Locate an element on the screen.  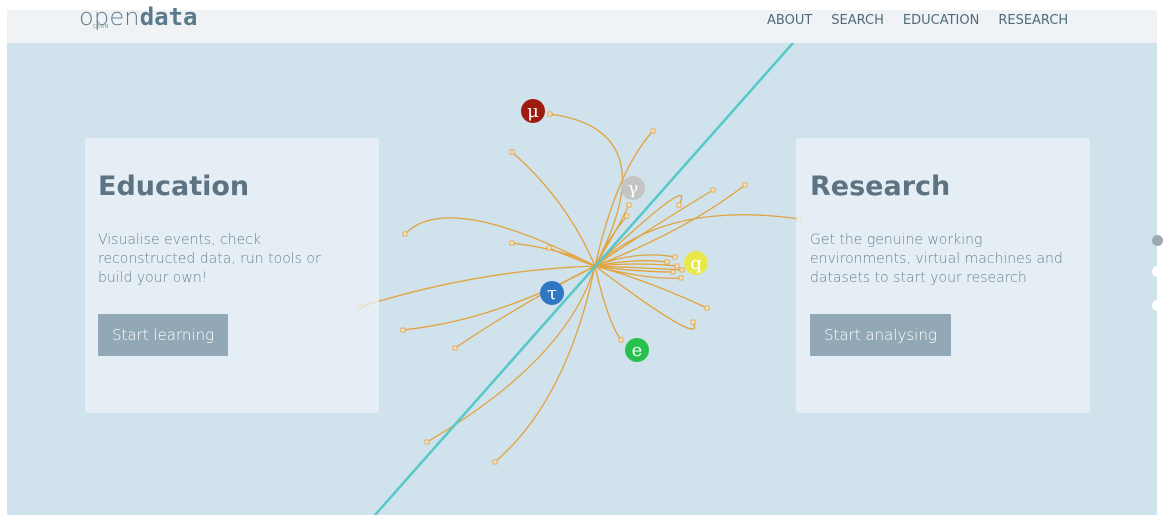
tau-particle-symbol: τ is located at coordinates (552, 293).